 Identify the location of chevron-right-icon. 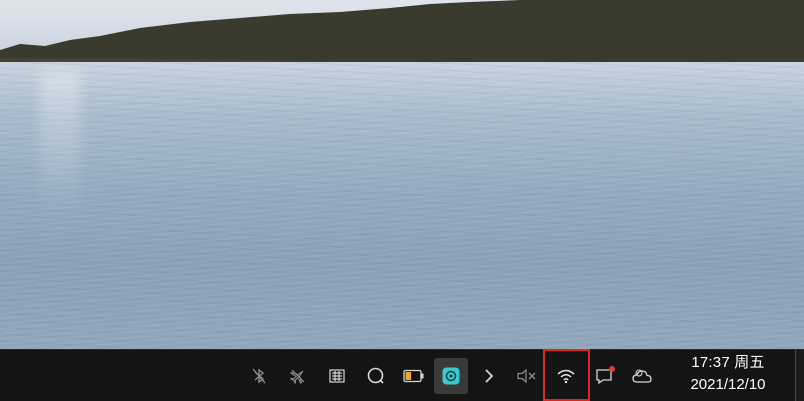
(489, 376).